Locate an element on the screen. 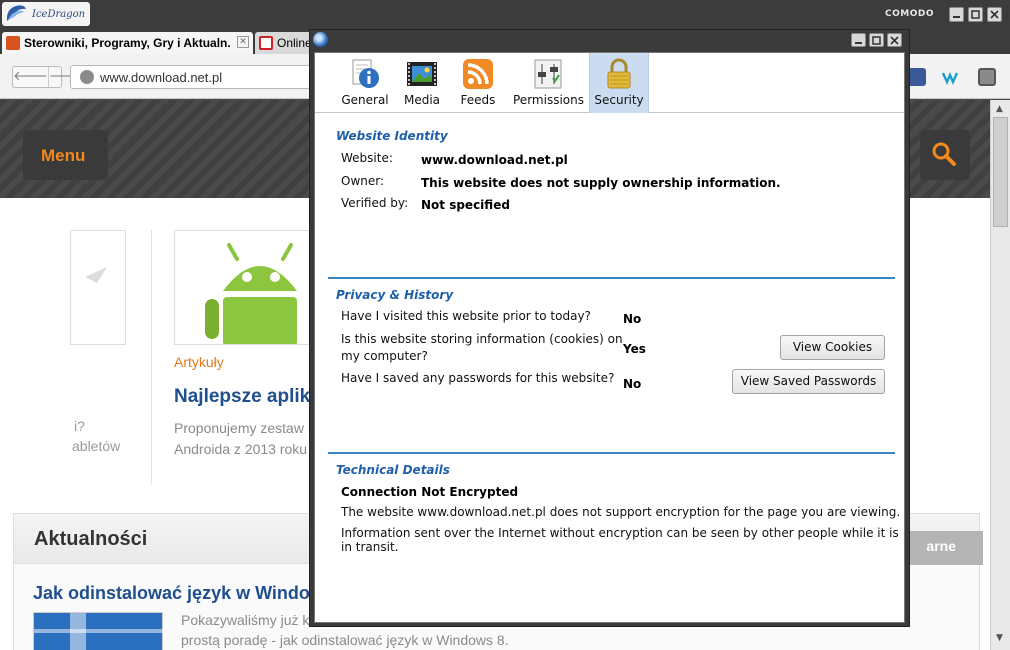 The width and height of the screenshot is (1010, 650). site-menu-label: Menu is located at coordinates (63, 155).